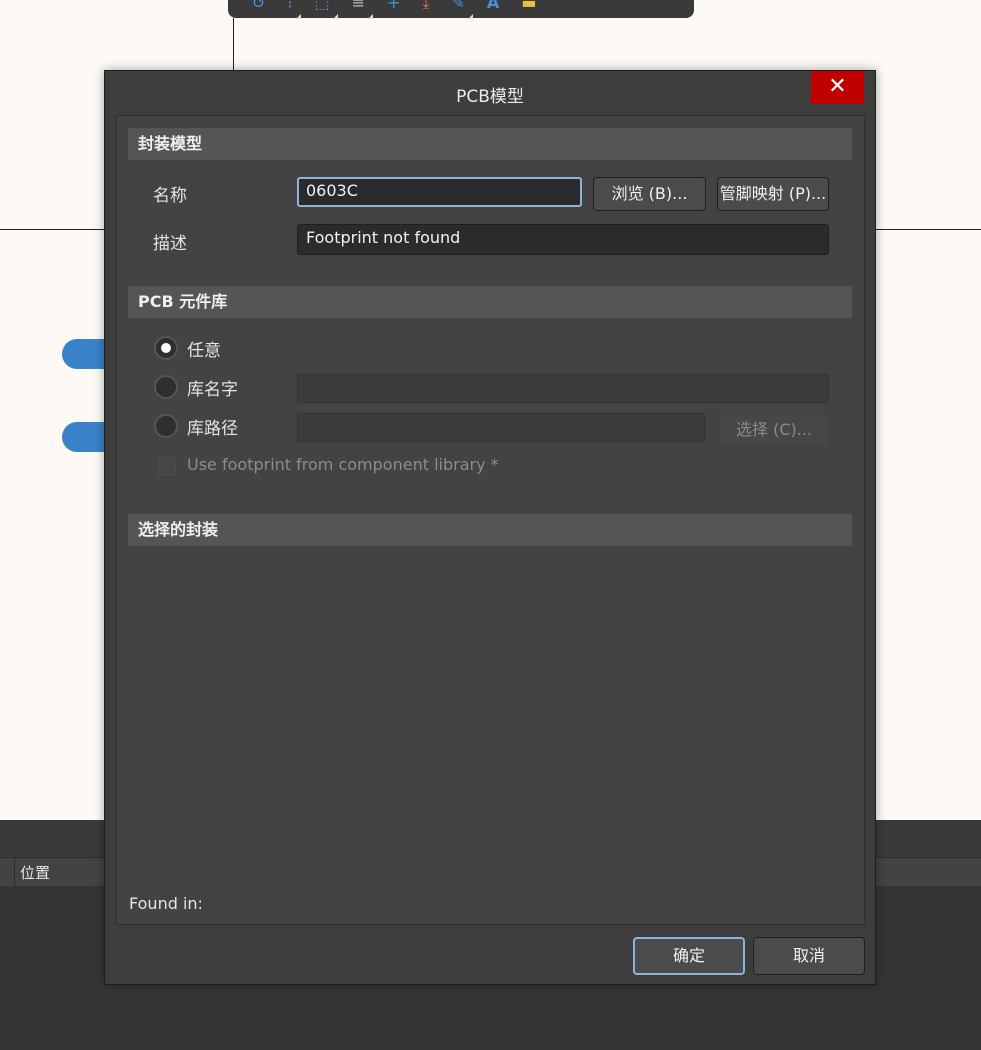  I want to click on radio-library-name-label: 库名字, so click(212, 390).